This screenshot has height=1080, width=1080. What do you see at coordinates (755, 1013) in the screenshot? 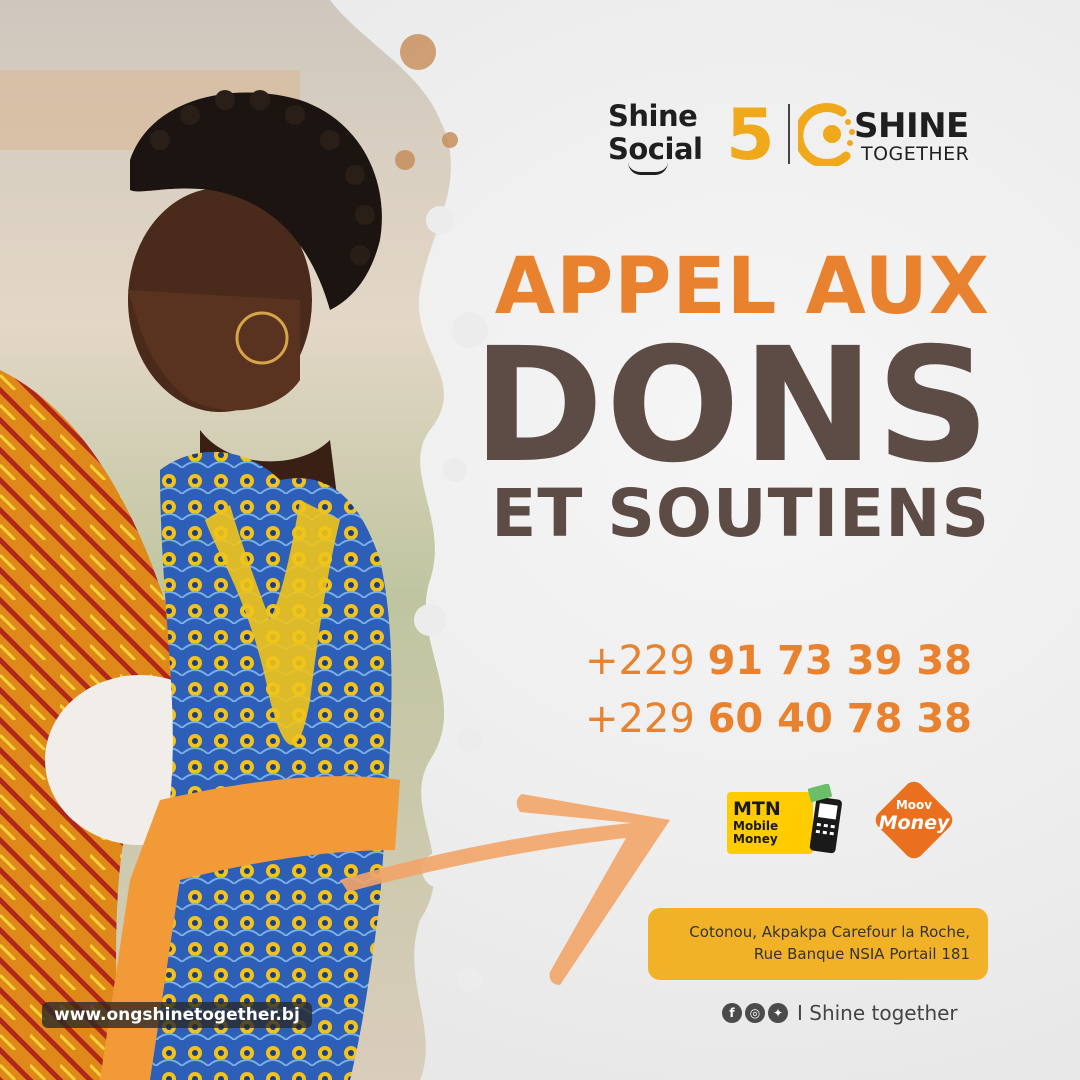
I see `instagram-icon: ◎` at bounding box center [755, 1013].